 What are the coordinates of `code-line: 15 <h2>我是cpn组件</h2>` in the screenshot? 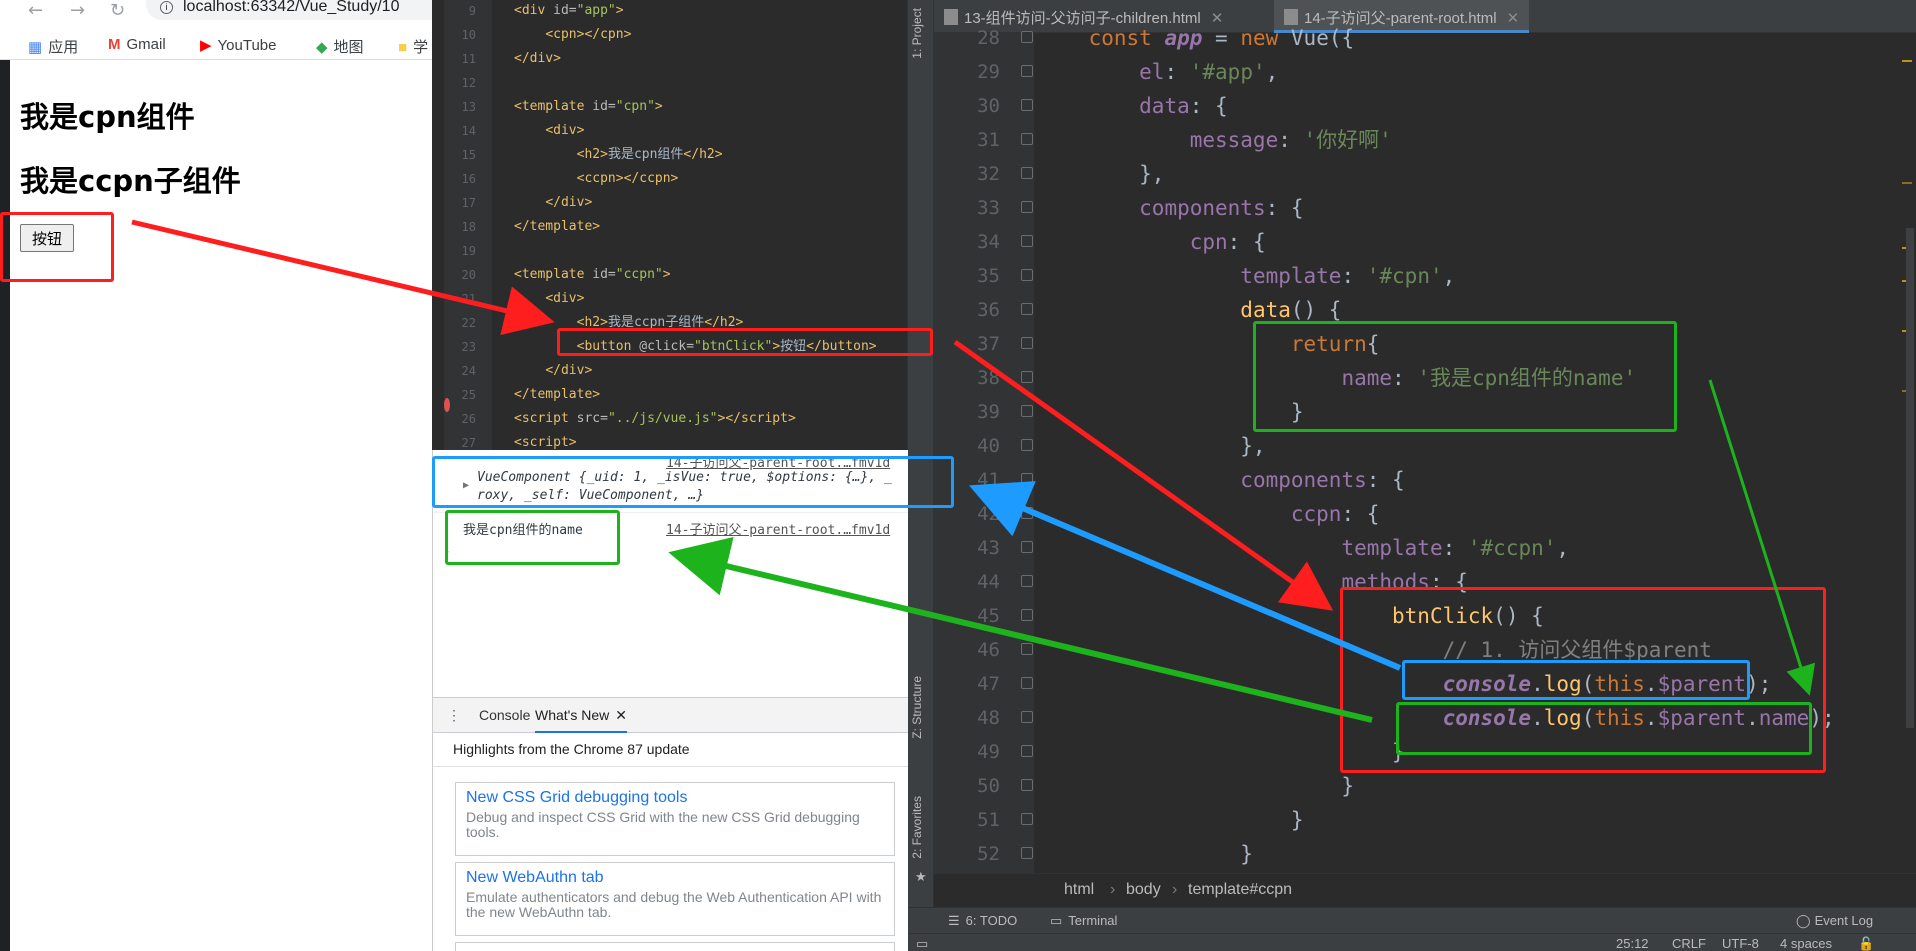 It's located at (675, 156).